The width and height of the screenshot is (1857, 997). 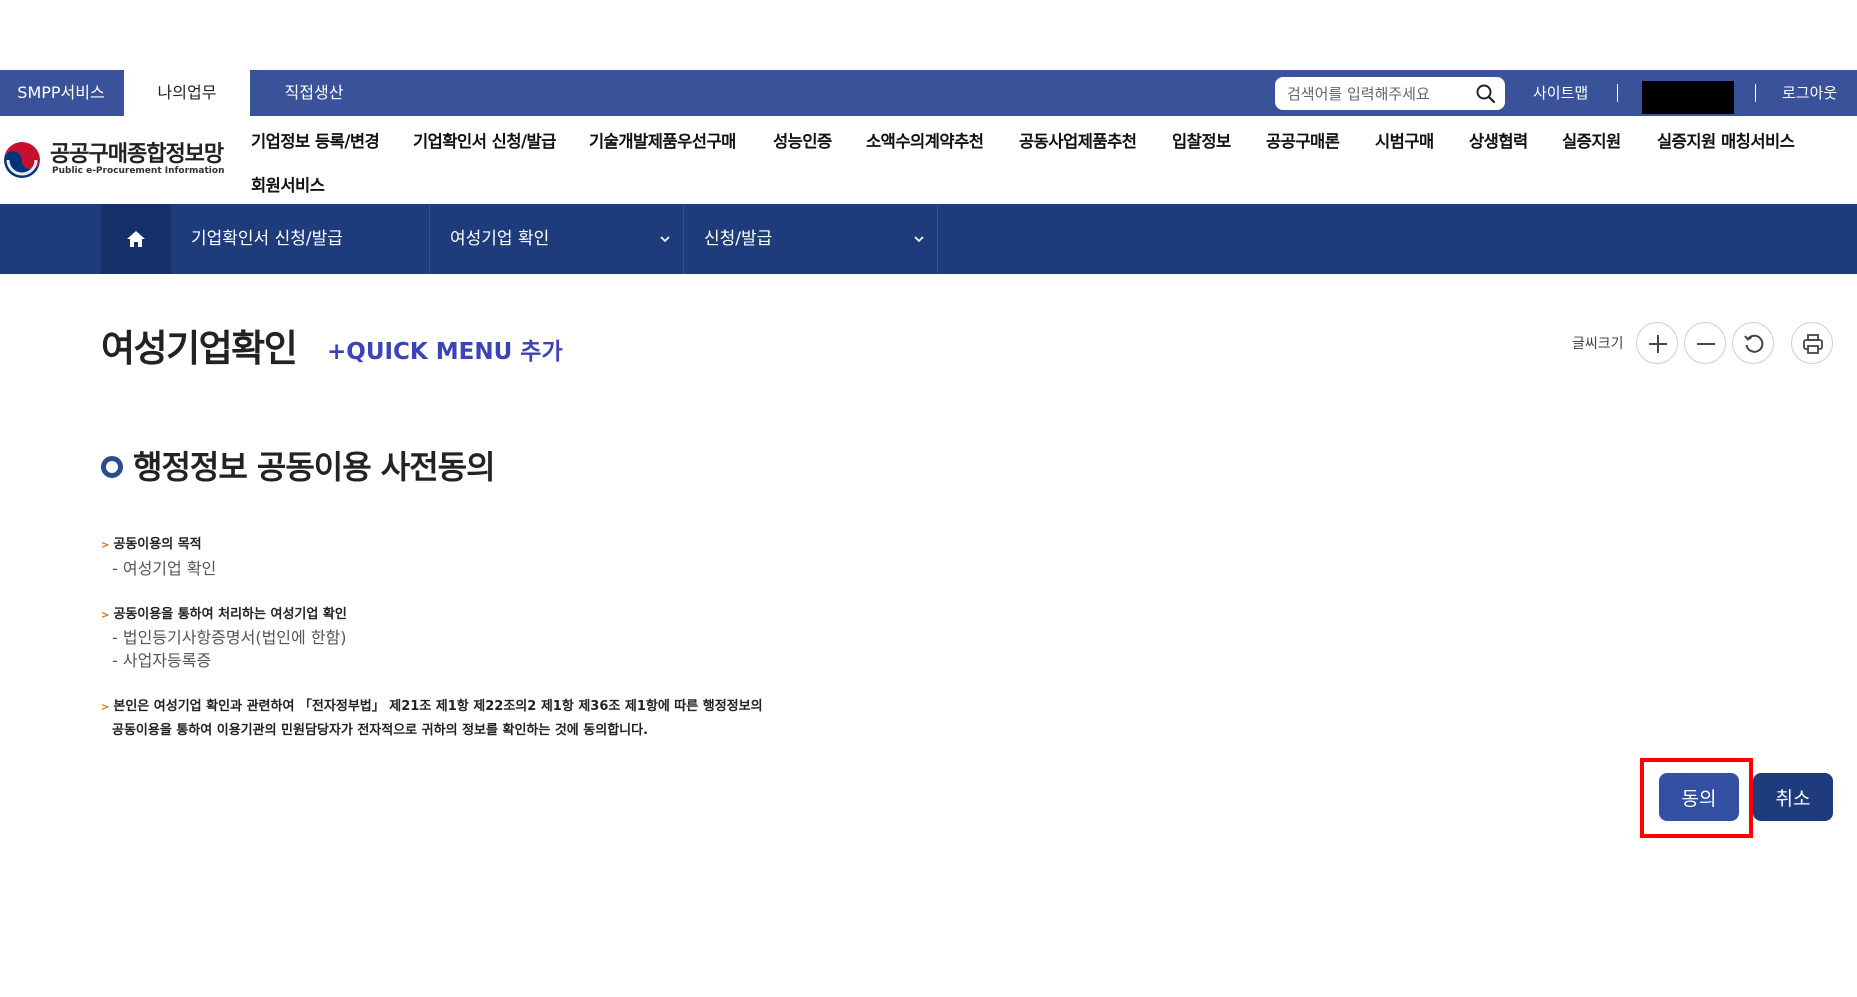 I want to click on logout-link: 로그아웃, so click(x=1809, y=93).